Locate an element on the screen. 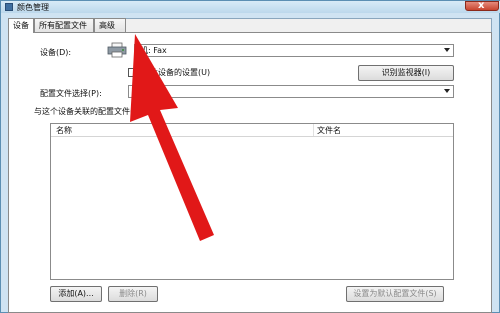 This screenshot has width=500, height=313. remove-button: 删除(R) is located at coordinates (133, 294).